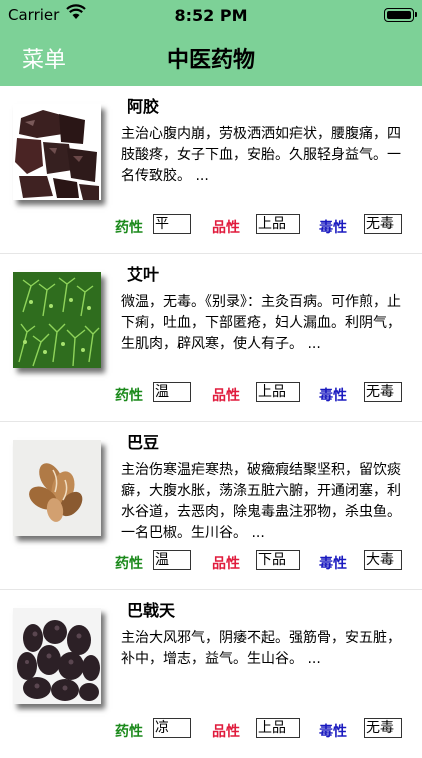  What do you see at coordinates (143, 442) in the screenshot?
I see `herb-name: 巴豆` at bounding box center [143, 442].